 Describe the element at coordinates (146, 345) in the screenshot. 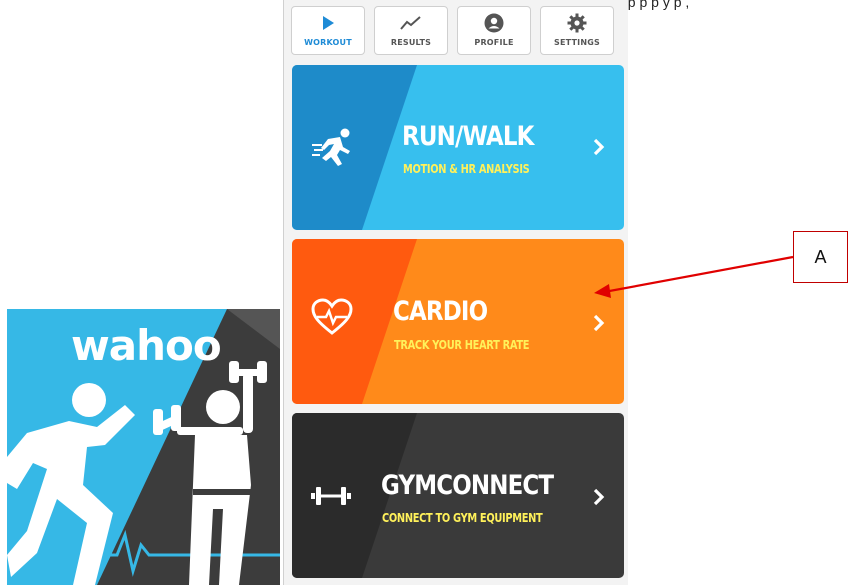

I see `wahoo-logo-text: wahoo` at that location.